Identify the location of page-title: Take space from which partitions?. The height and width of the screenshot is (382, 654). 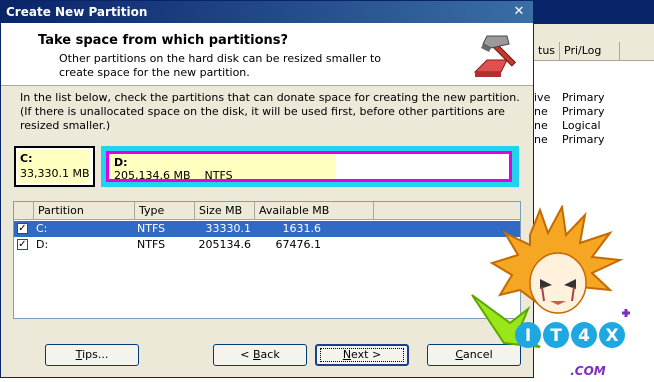
(163, 40).